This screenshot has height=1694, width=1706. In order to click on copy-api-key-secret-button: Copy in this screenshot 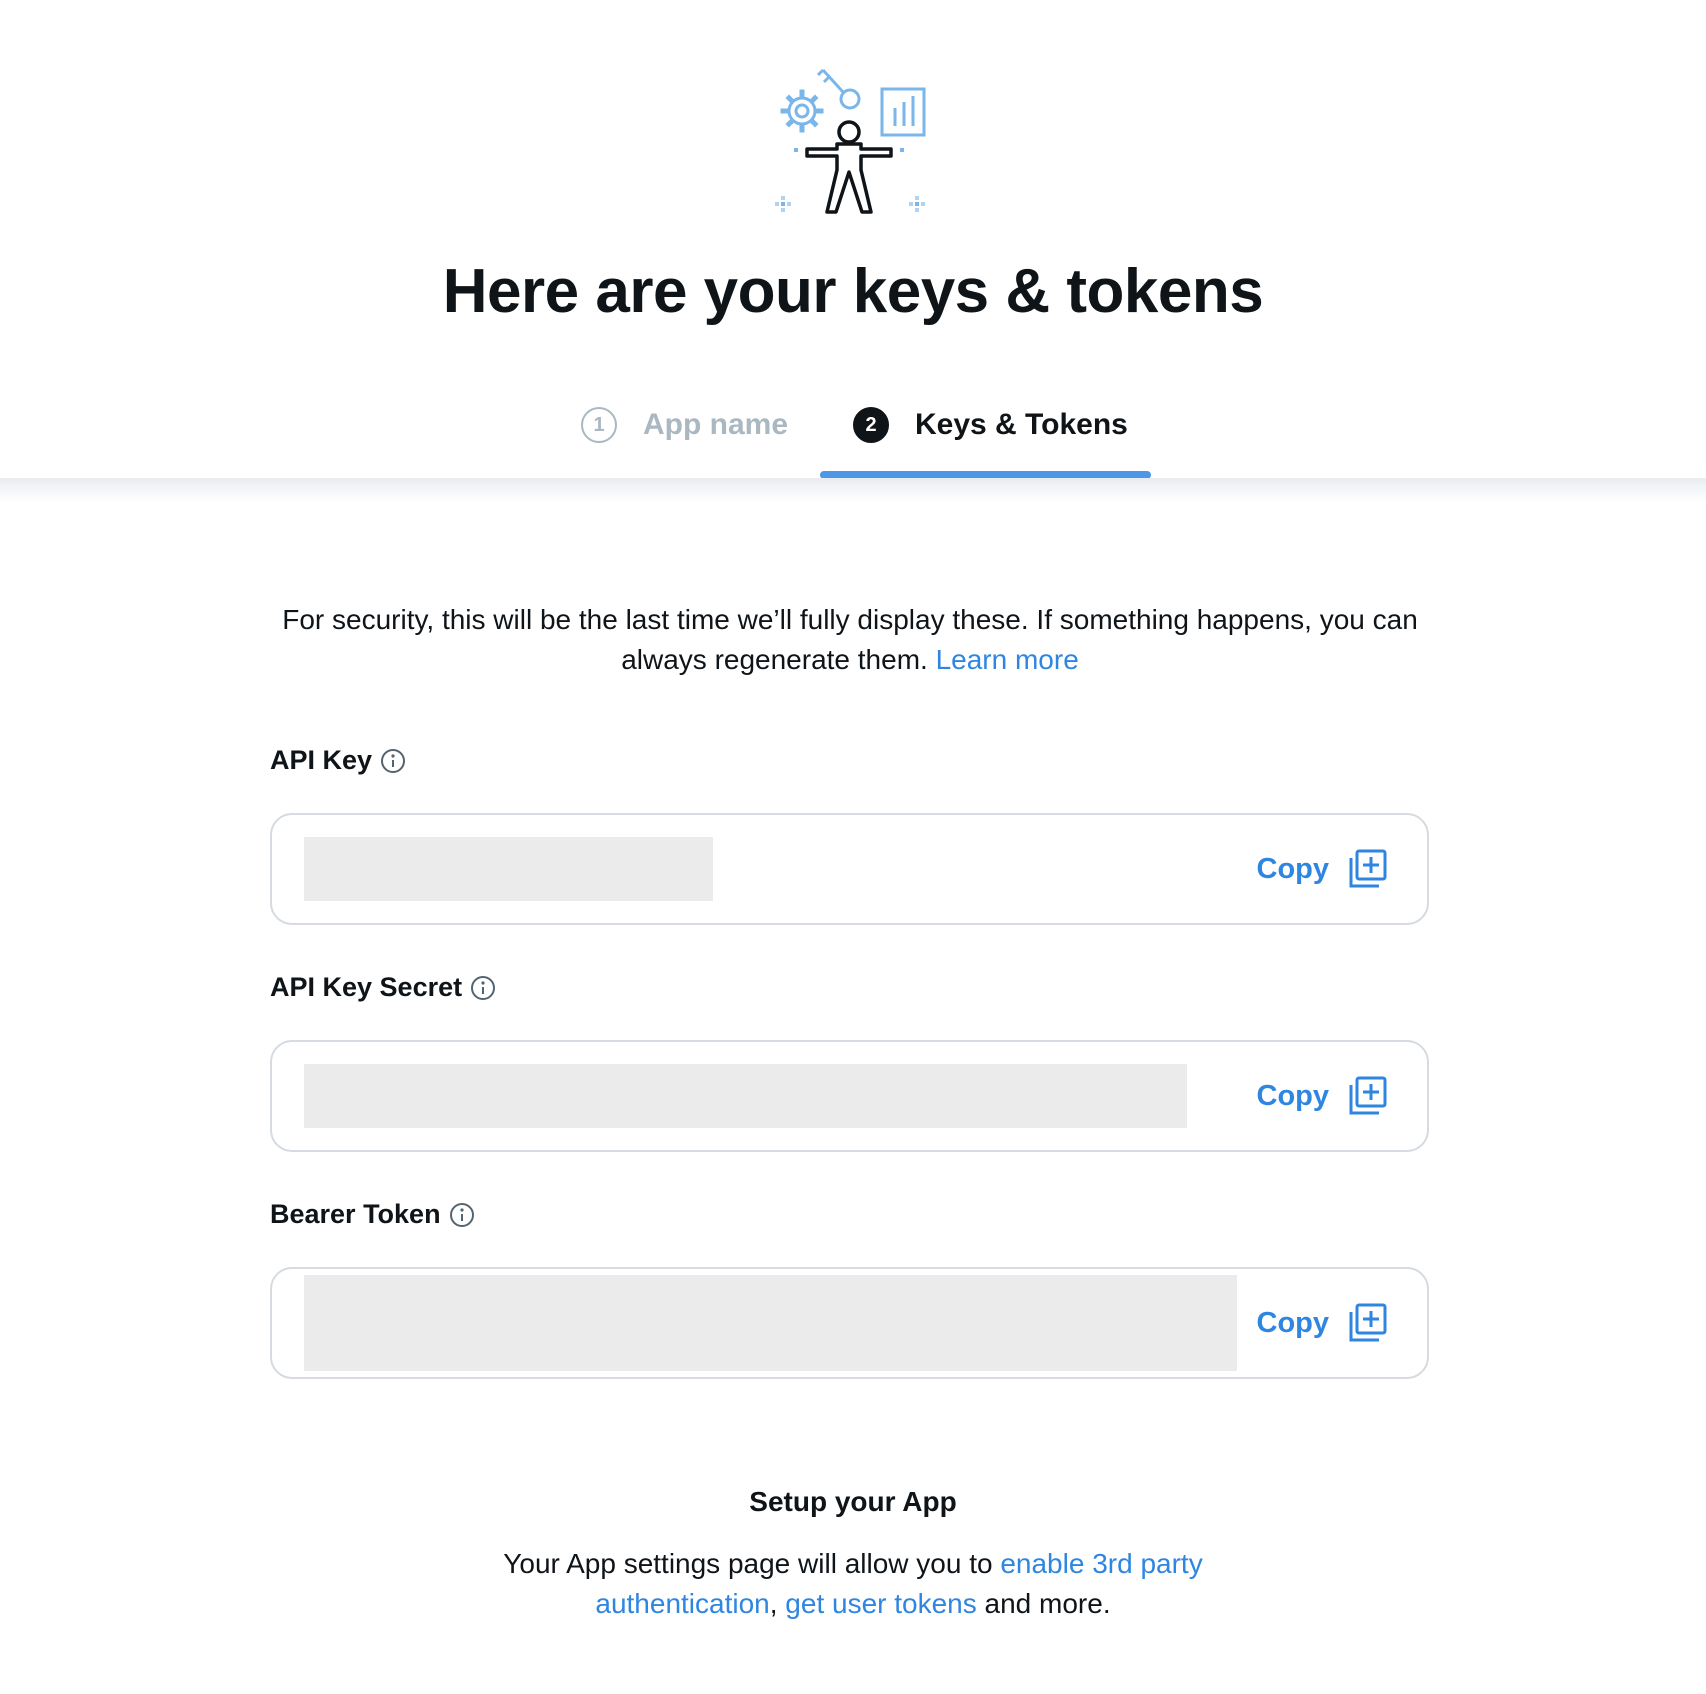, I will do `click(1323, 1096)`.